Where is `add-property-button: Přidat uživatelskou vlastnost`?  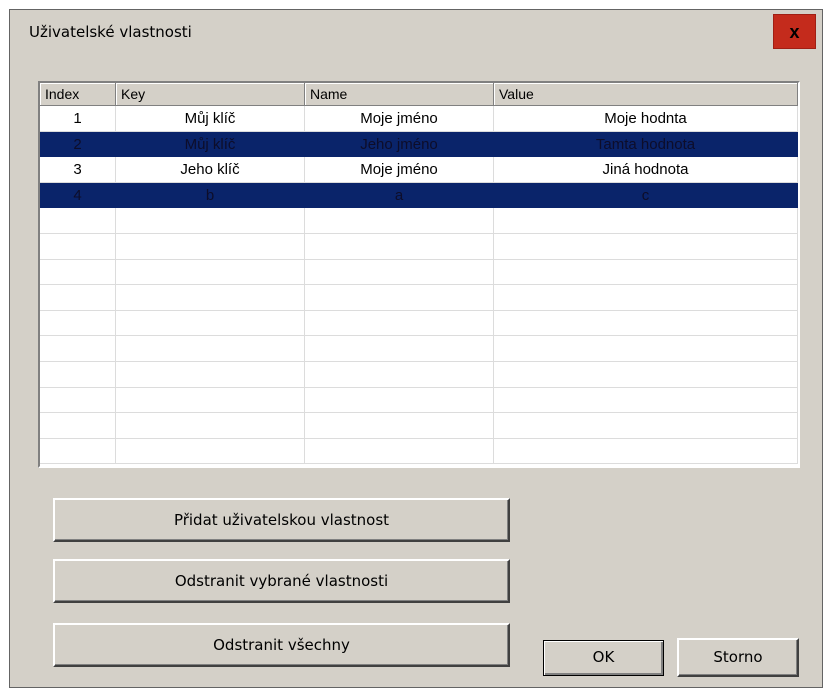
add-property-button: Přidat uživatelskou vlastnost is located at coordinates (281, 520).